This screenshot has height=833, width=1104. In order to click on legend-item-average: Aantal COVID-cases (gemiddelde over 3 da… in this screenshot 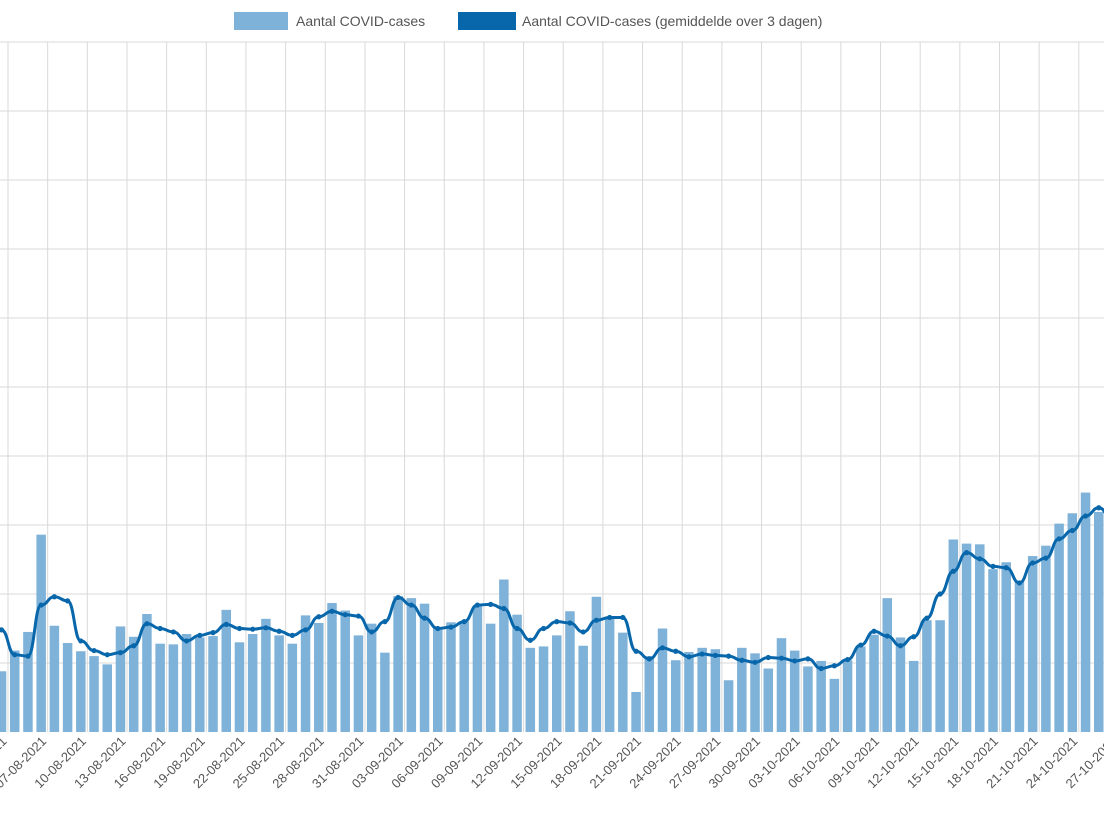, I will do `click(640, 21)`.